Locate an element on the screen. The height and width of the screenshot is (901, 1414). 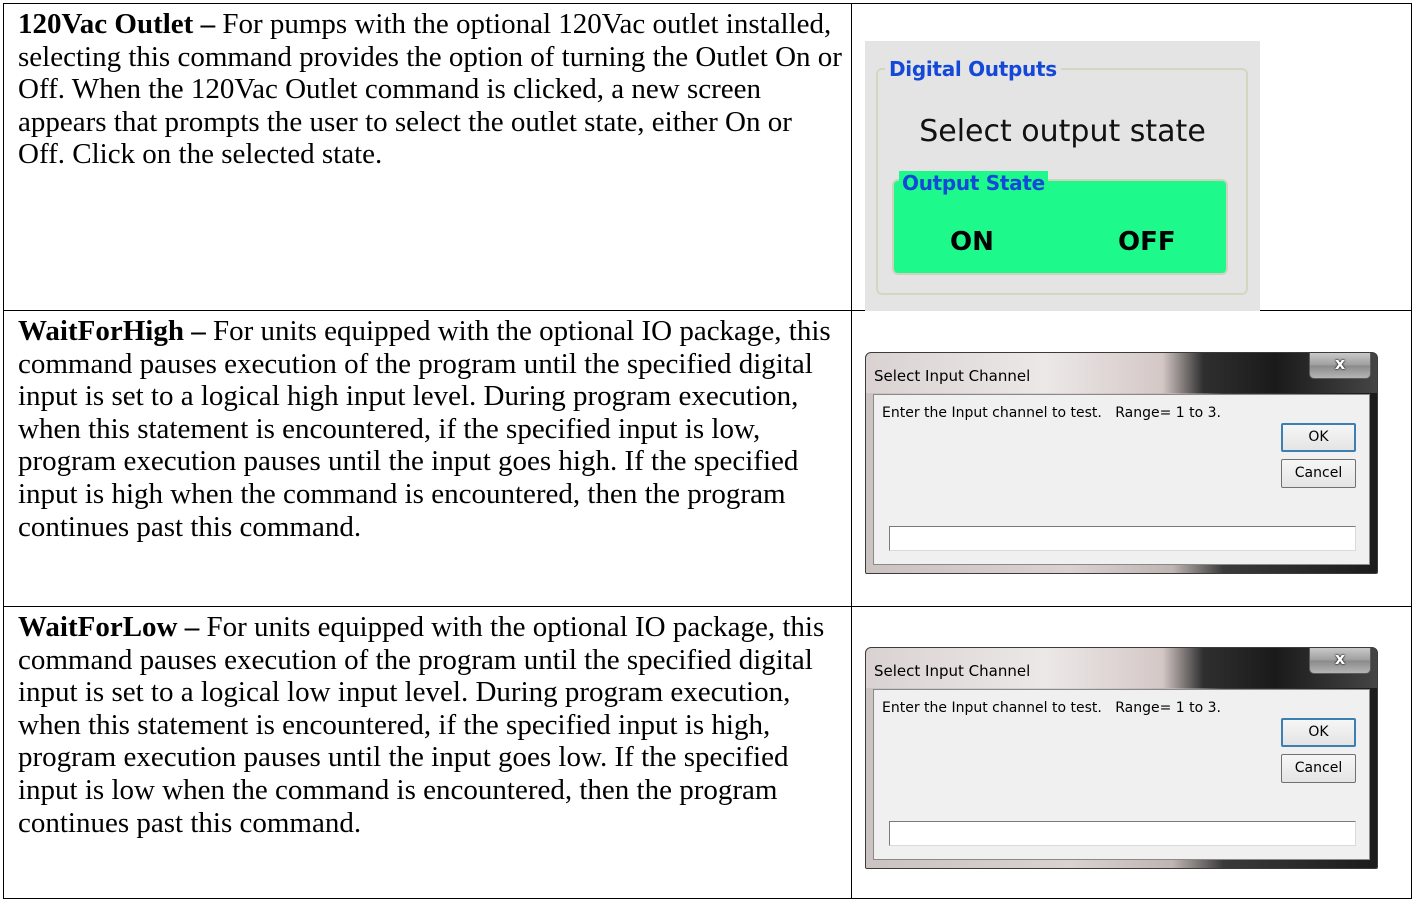
command-term: WaitForHigh – is located at coordinates (112, 331).